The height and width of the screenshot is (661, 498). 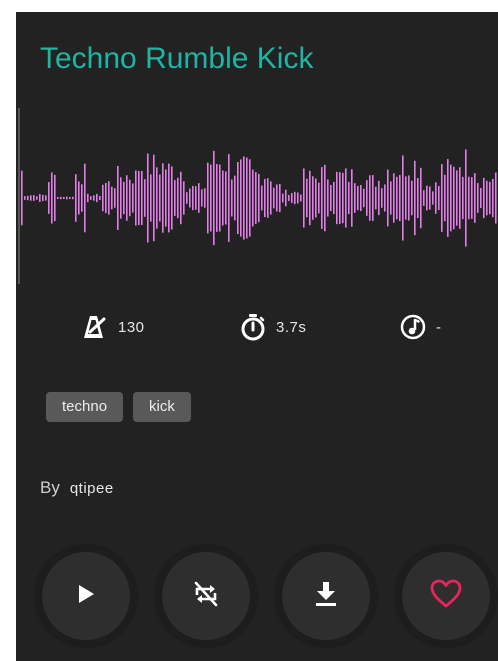 What do you see at coordinates (206, 596) in the screenshot?
I see `loop-button` at bounding box center [206, 596].